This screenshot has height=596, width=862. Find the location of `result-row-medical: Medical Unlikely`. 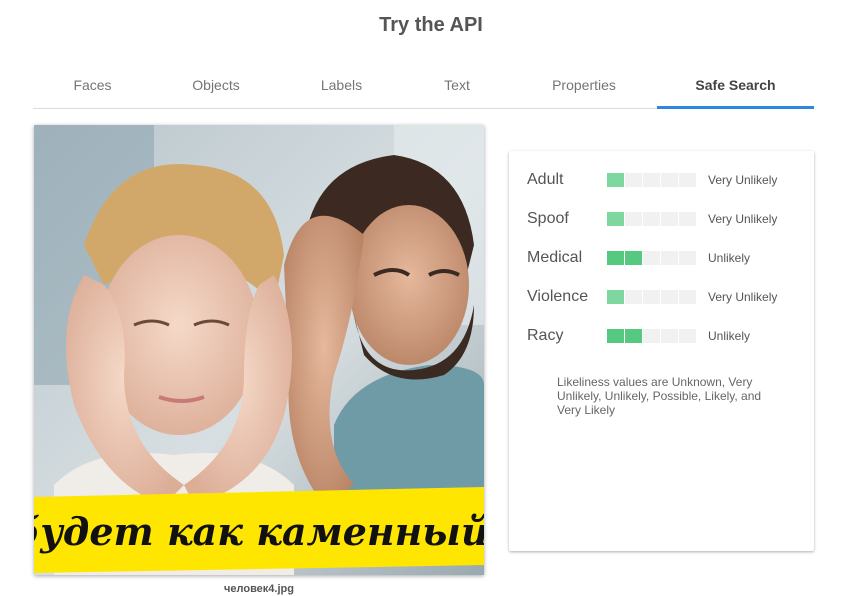

result-row-medical: Medical Unlikely is located at coordinates (661, 258).